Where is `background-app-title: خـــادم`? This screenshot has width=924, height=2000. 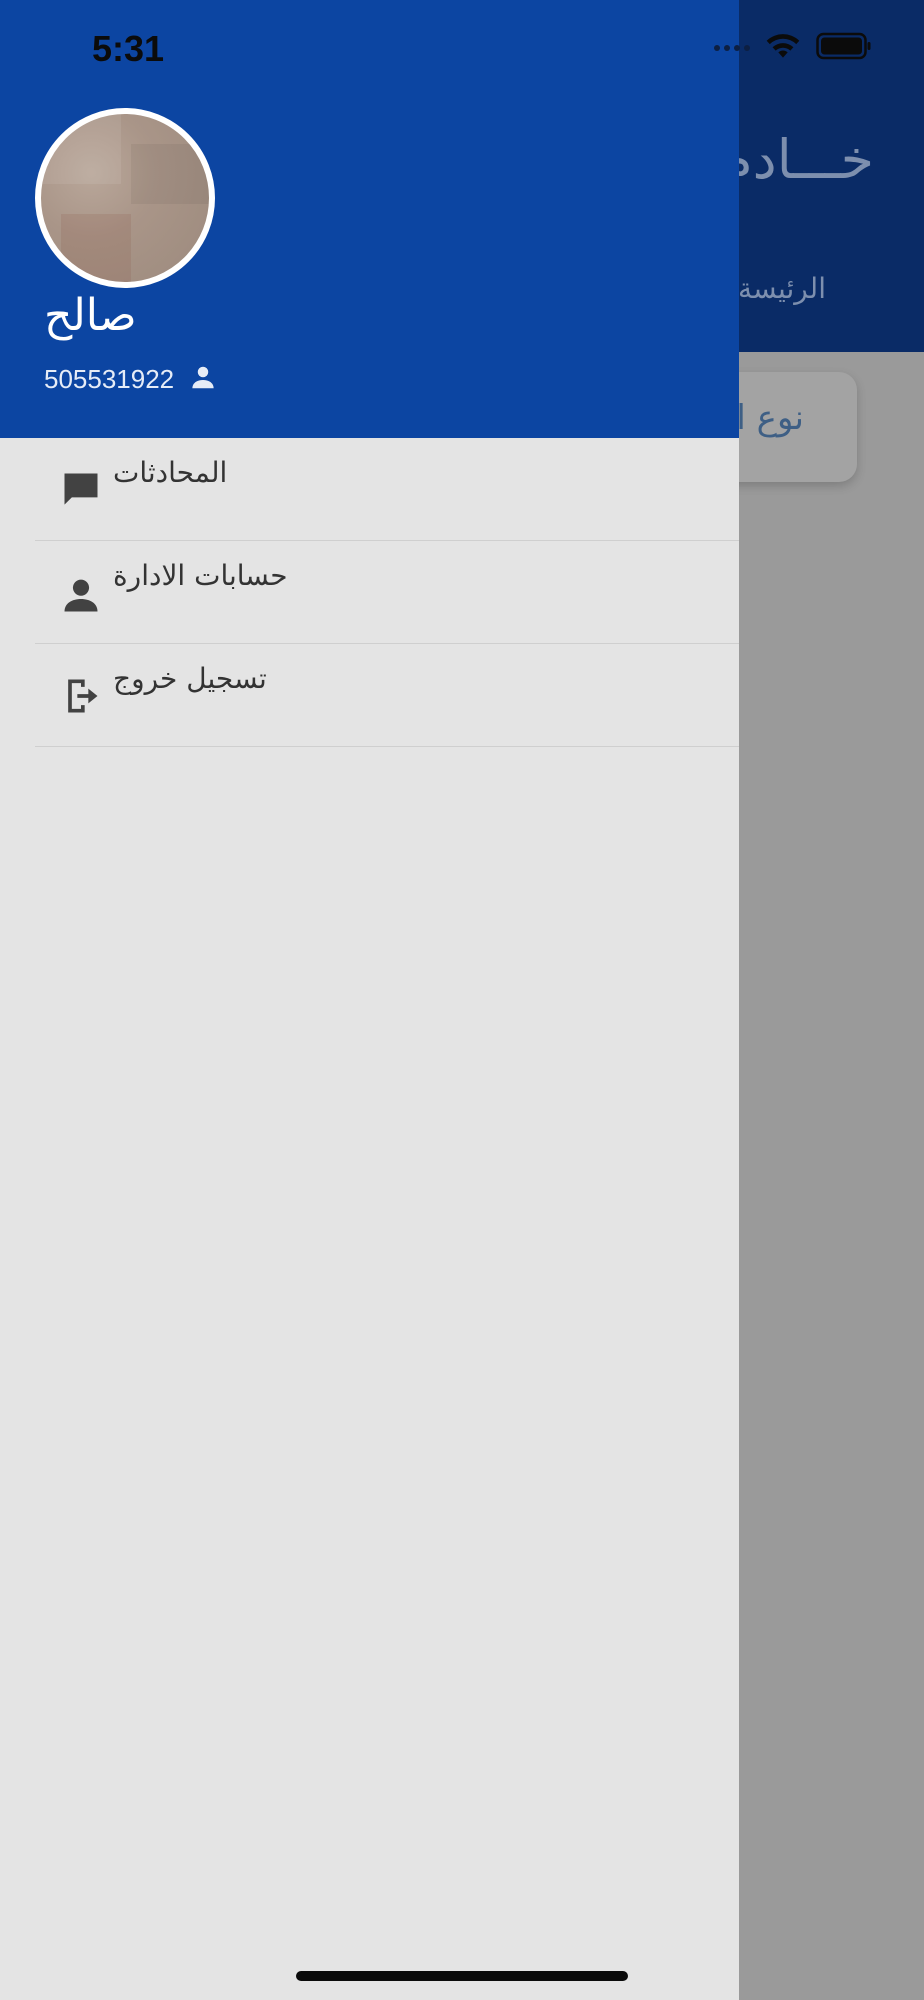 background-app-title: خـــادم is located at coordinates (796, 159).